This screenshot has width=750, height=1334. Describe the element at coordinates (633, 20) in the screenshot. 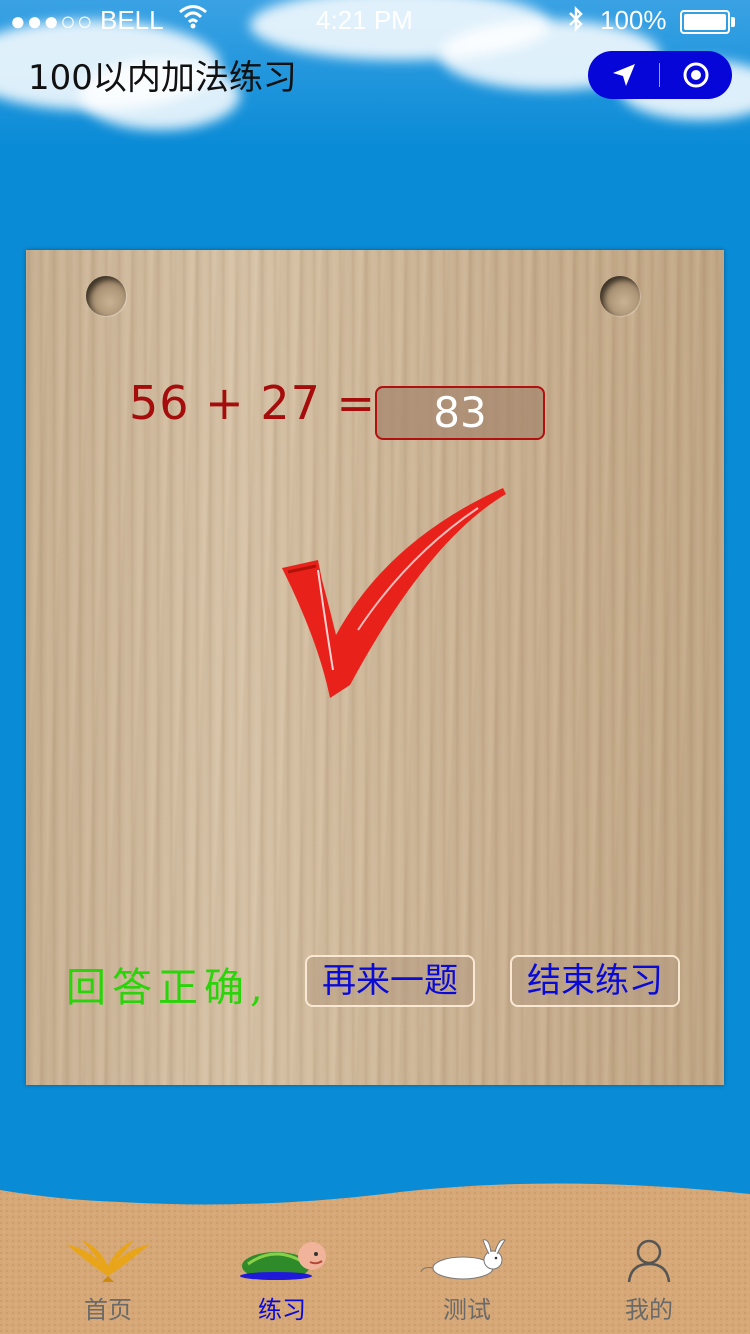

I see `battery-percentage: 100%` at that location.